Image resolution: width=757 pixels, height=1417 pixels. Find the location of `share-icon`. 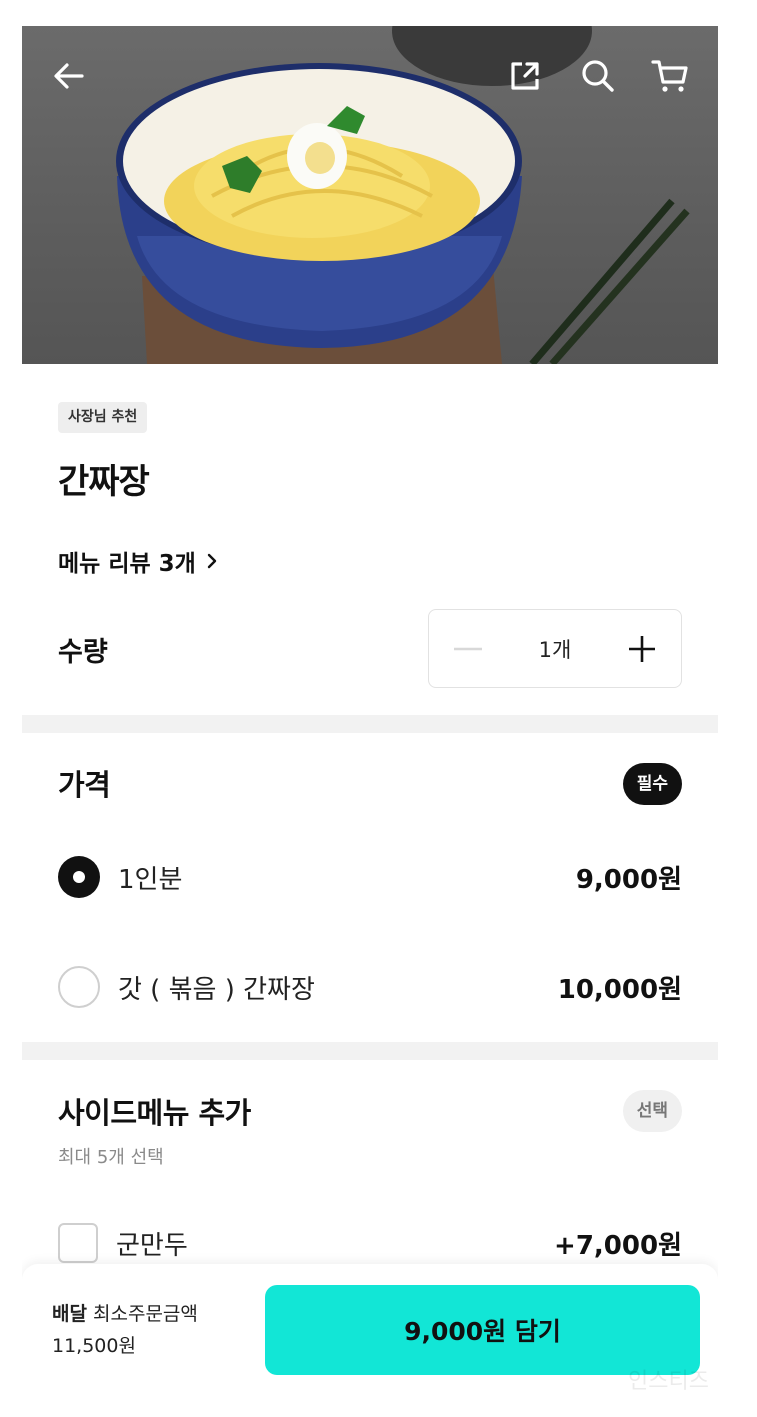

share-icon is located at coordinates (525, 76).